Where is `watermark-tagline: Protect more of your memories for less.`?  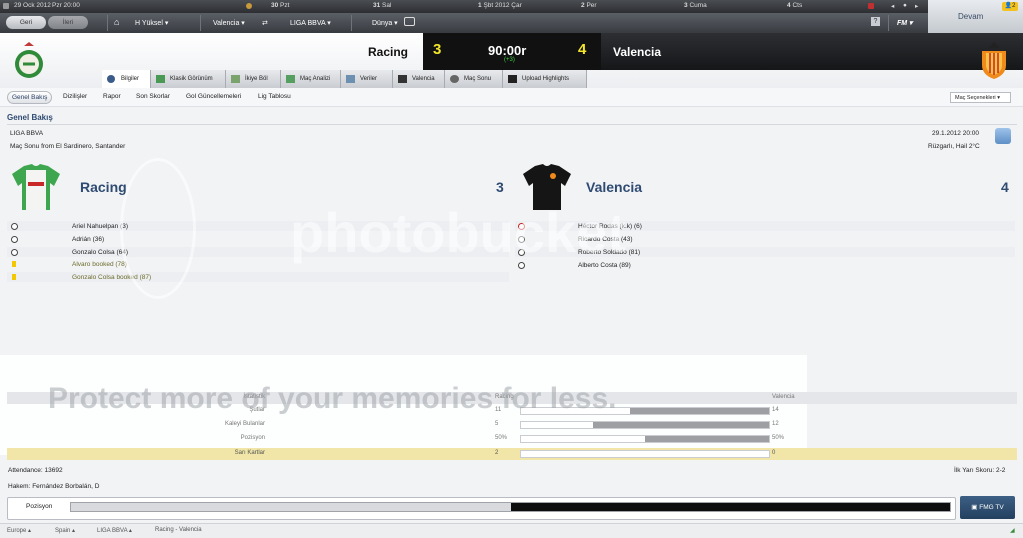 watermark-tagline: Protect more of your memories for less. is located at coordinates (332, 398).